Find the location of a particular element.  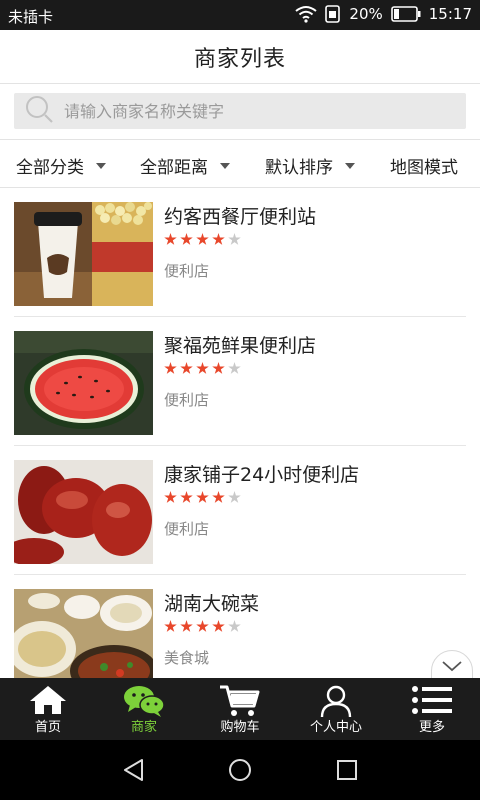

system-nav-bar is located at coordinates (240, 770).